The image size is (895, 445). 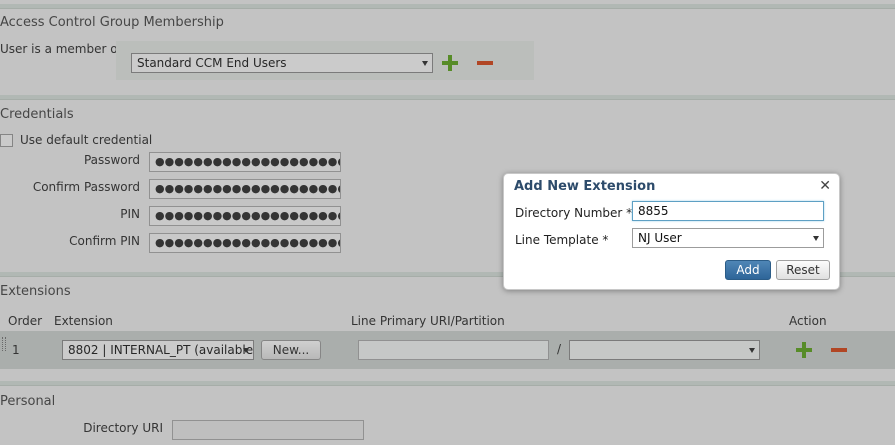 What do you see at coordinates (748, 270) in the screenshot?
I see `add-button: Add` at bounding box center [748, 270].